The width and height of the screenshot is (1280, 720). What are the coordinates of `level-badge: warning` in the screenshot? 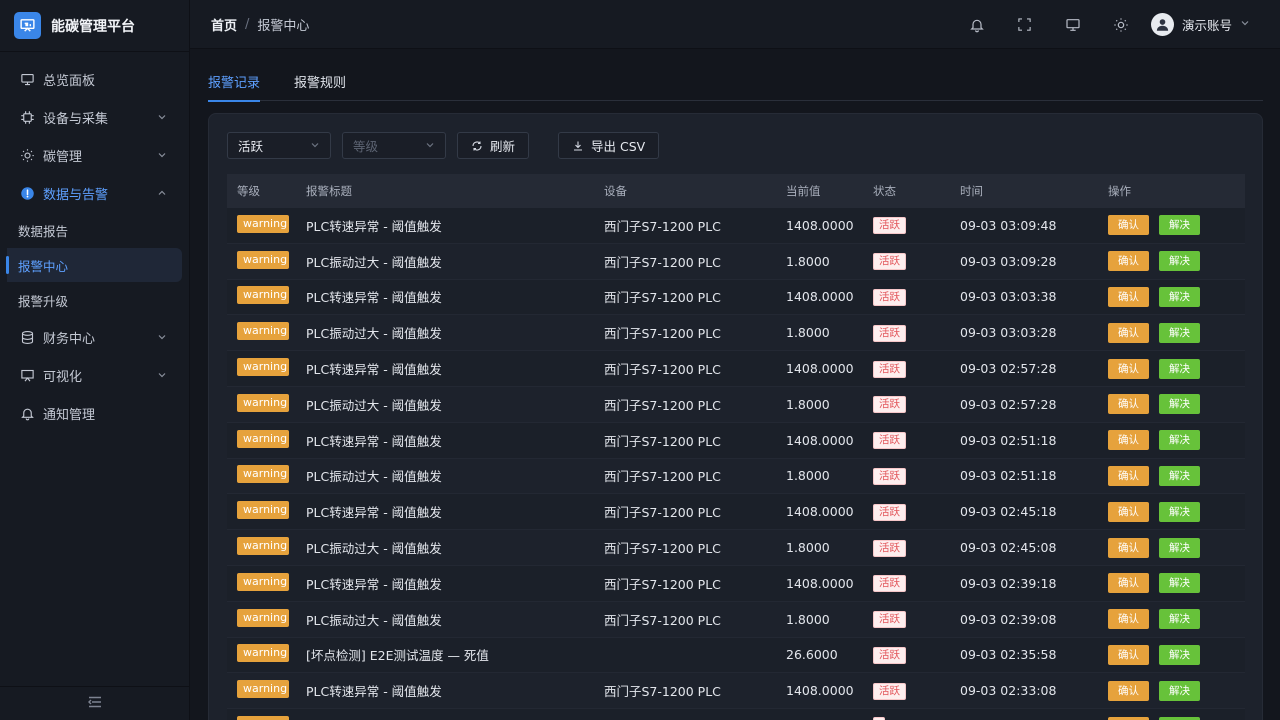 It's located at (263, 718).